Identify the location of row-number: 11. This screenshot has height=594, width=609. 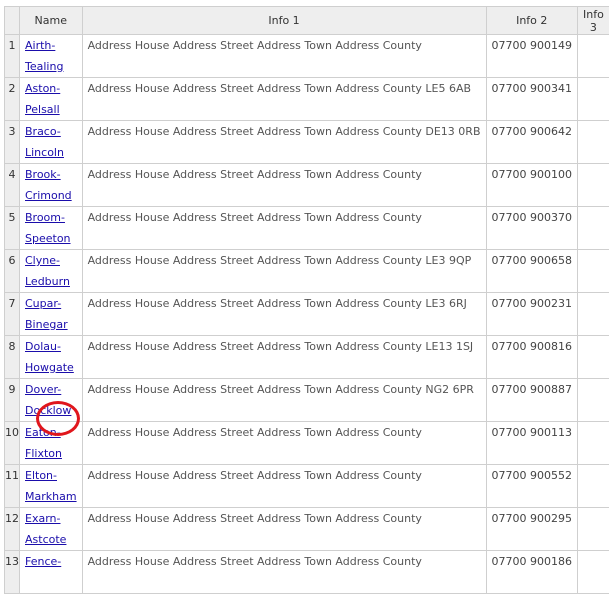
(12, 476).